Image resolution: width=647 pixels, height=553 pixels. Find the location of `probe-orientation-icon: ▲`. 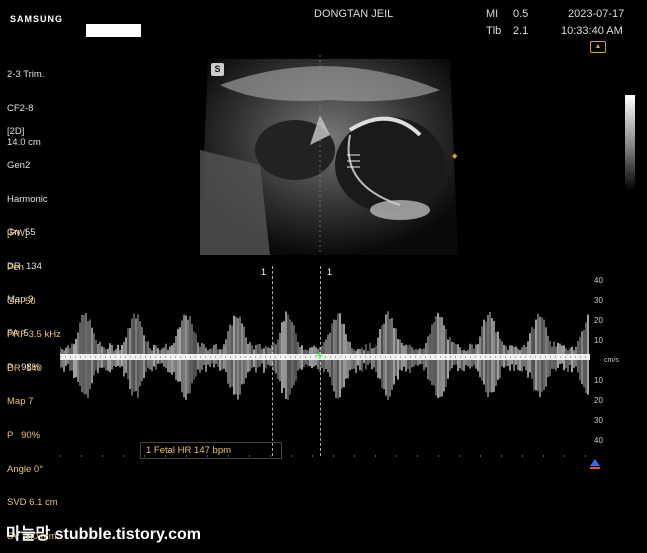

probe-orientation-icon: ▲ is located at coordinates (598, 47).